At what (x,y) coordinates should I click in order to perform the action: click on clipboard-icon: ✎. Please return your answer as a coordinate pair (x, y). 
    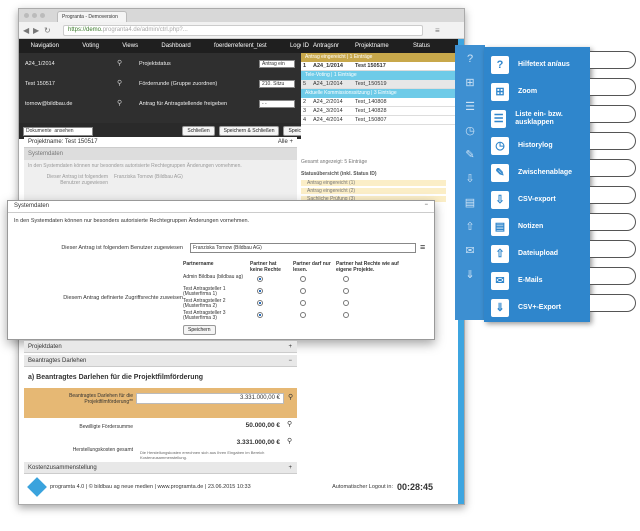
    Looking at the image, I should click on (470, 155).